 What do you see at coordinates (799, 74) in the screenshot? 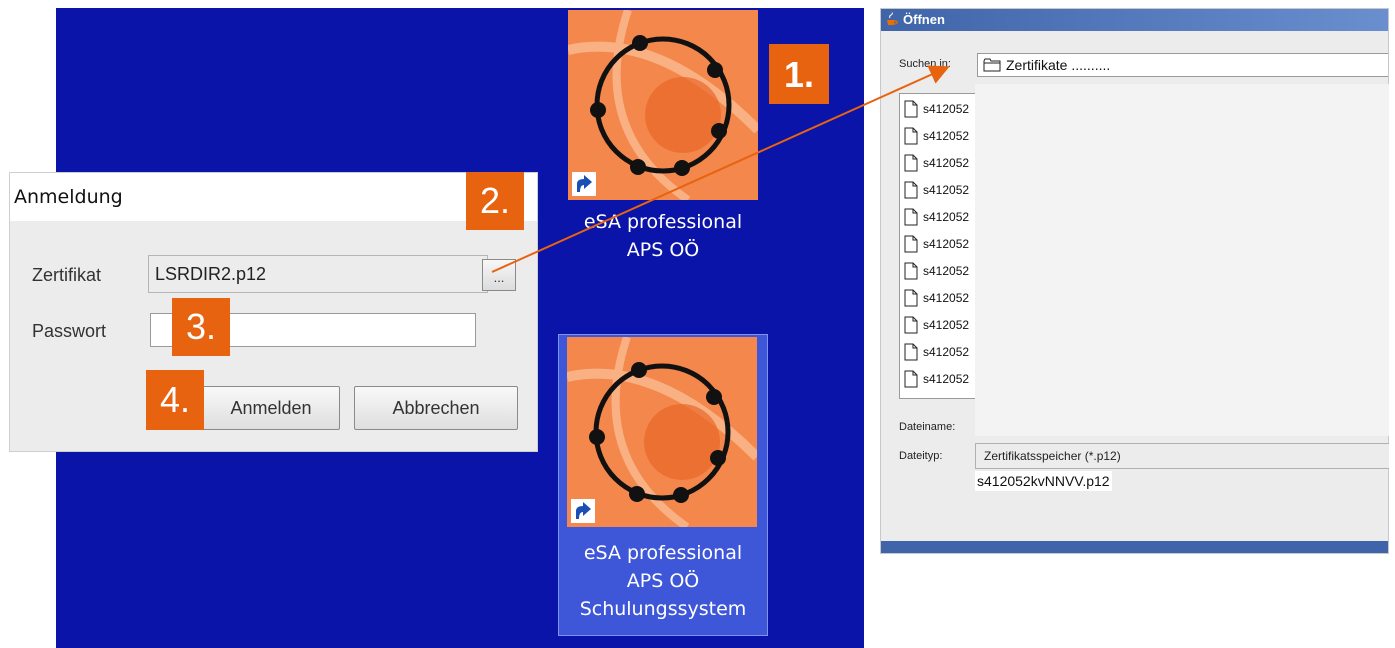
I see `step-marker-1: 1.` at bounding box center [799, 74].